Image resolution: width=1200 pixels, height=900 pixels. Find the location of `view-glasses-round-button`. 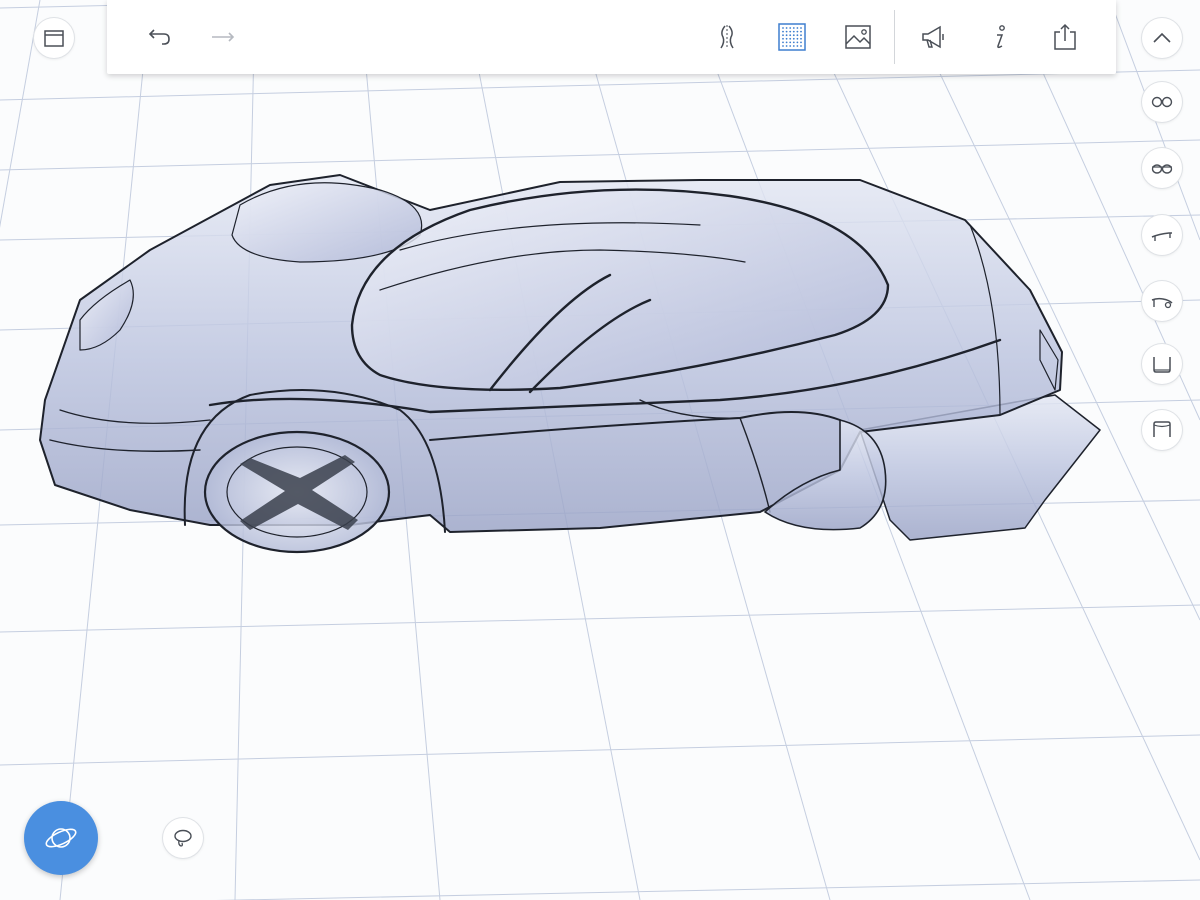

view-glasses-round-button is located at coordinates (1162, 102).